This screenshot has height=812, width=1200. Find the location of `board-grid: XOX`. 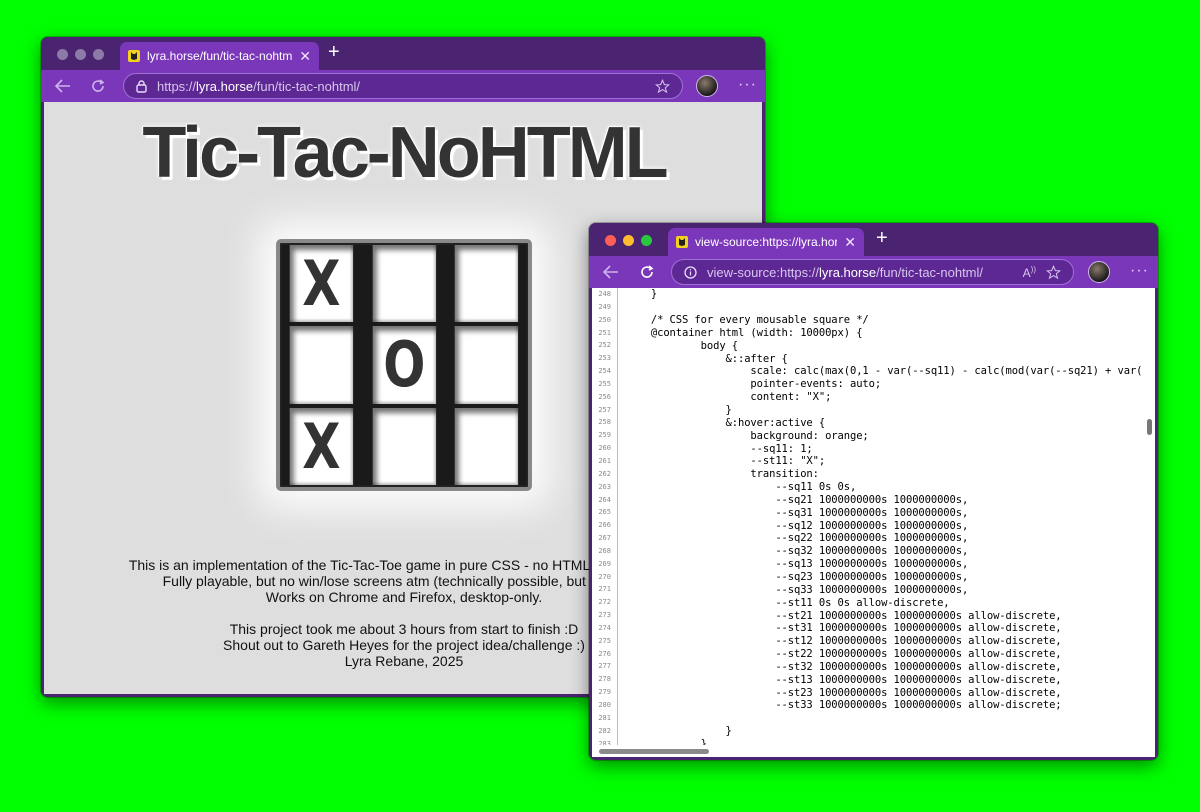

board-grid: XOX is located at coordinates (404, 365).